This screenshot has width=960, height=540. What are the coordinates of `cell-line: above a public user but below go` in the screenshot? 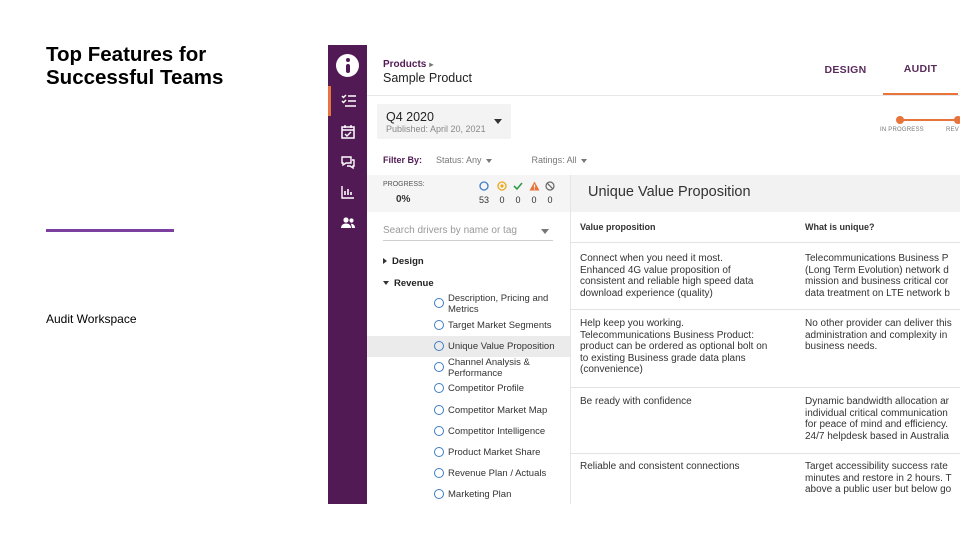 It's located at (878, 489).